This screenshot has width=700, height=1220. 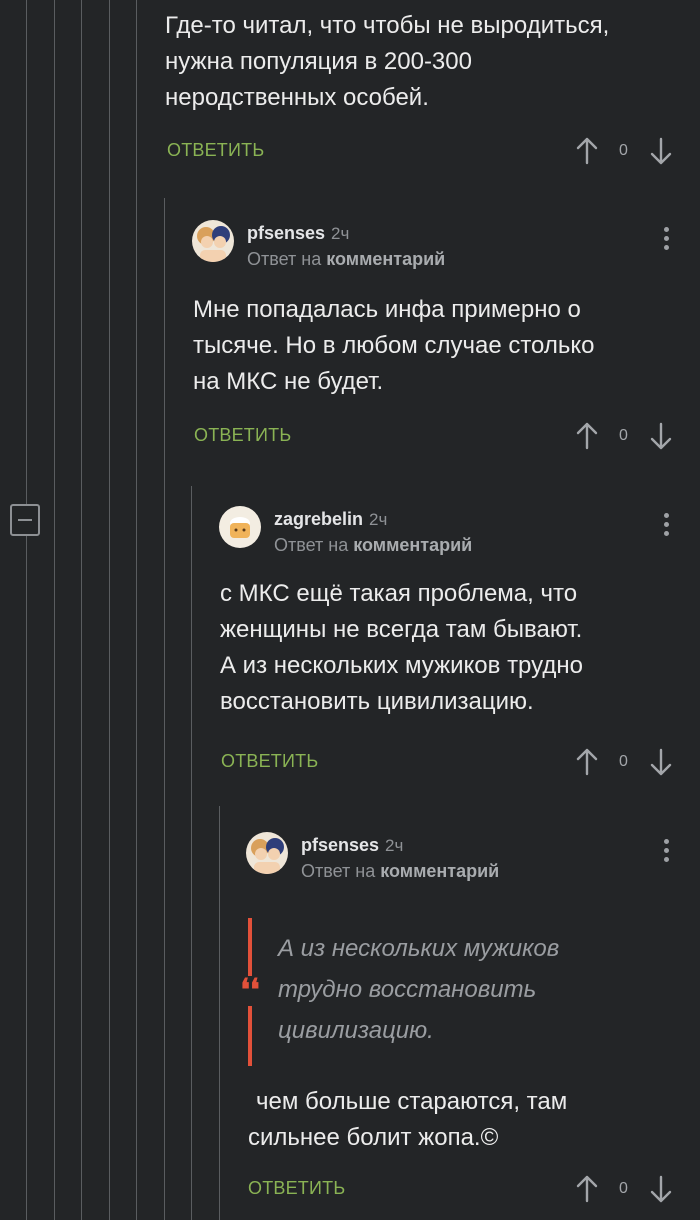 I want to click on quote-line: цивилизацию., so click(x=356, y=1030).